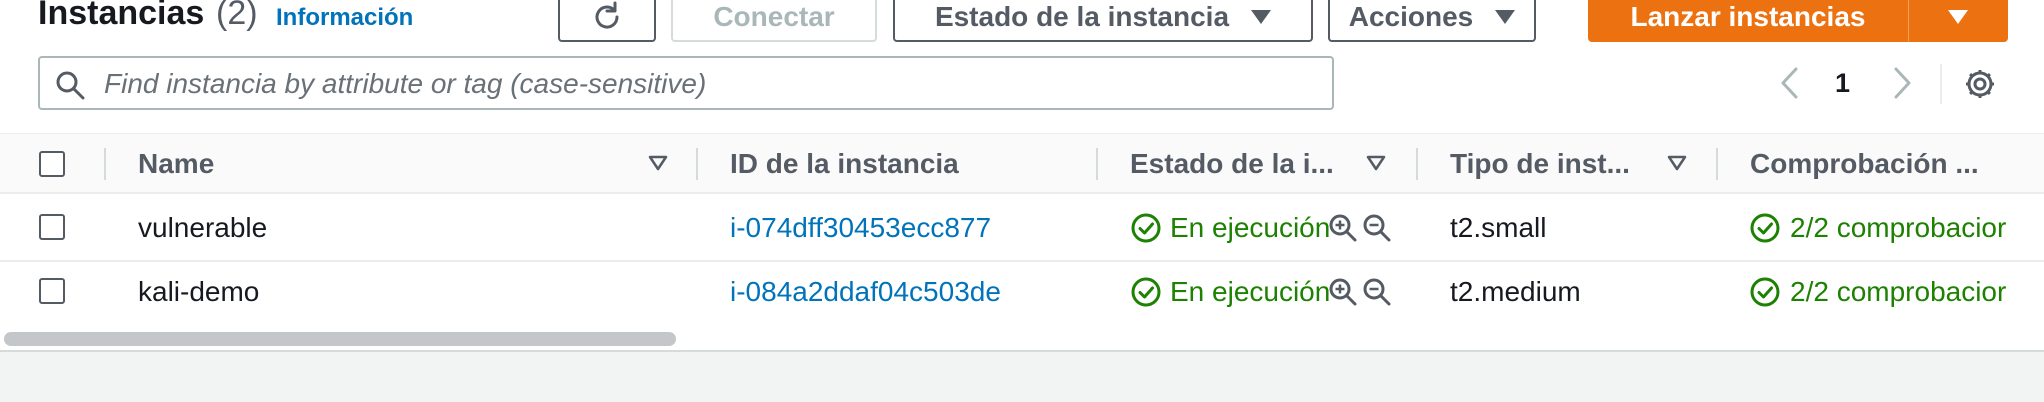 This screenshot has height=402, width=2044. Describe the element at coordinates (1790, 83) in the screenshot. I see `chevron-left-icon` at that location.